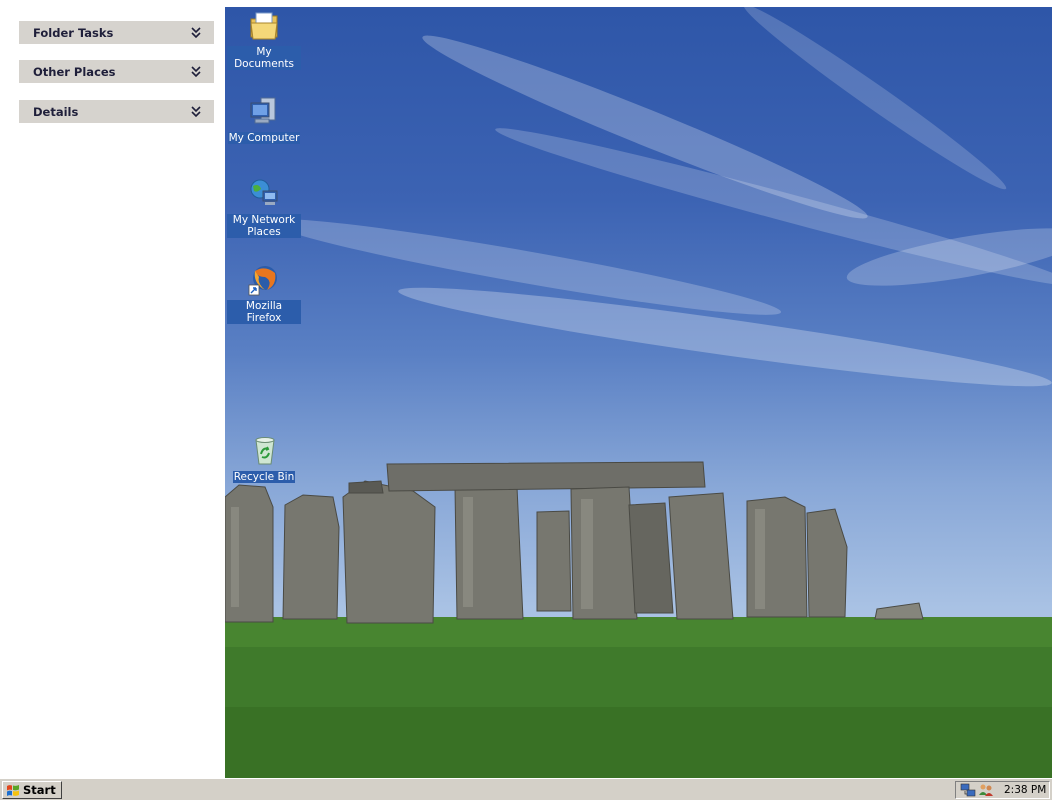  What do you see at coordinates (263, 110) in the screenshot?
I see `my-computer-icon` at bounding box center [263, 110].